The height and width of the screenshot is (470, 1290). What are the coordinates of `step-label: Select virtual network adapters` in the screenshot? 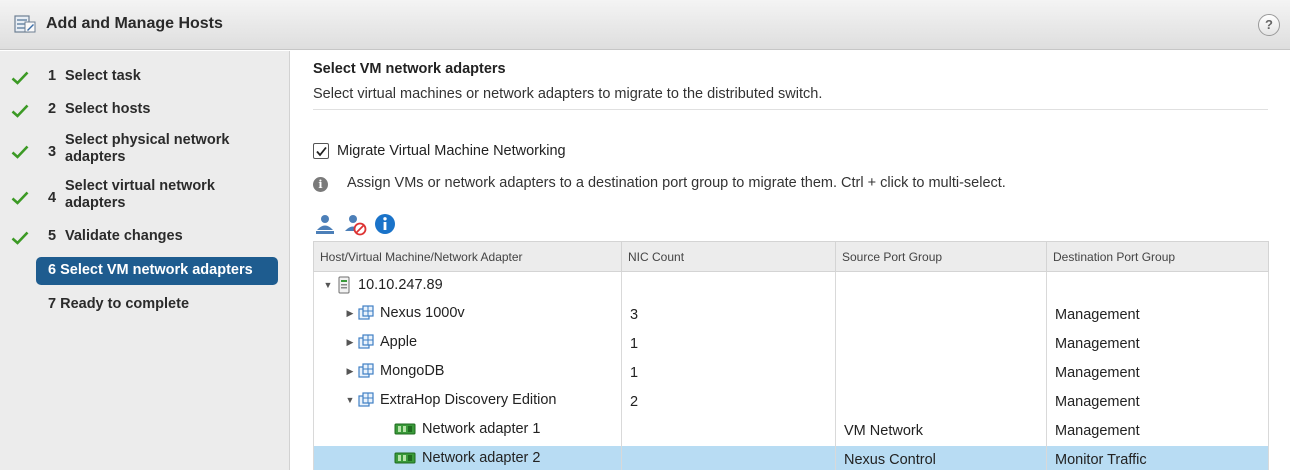 It's located at (140, 194).